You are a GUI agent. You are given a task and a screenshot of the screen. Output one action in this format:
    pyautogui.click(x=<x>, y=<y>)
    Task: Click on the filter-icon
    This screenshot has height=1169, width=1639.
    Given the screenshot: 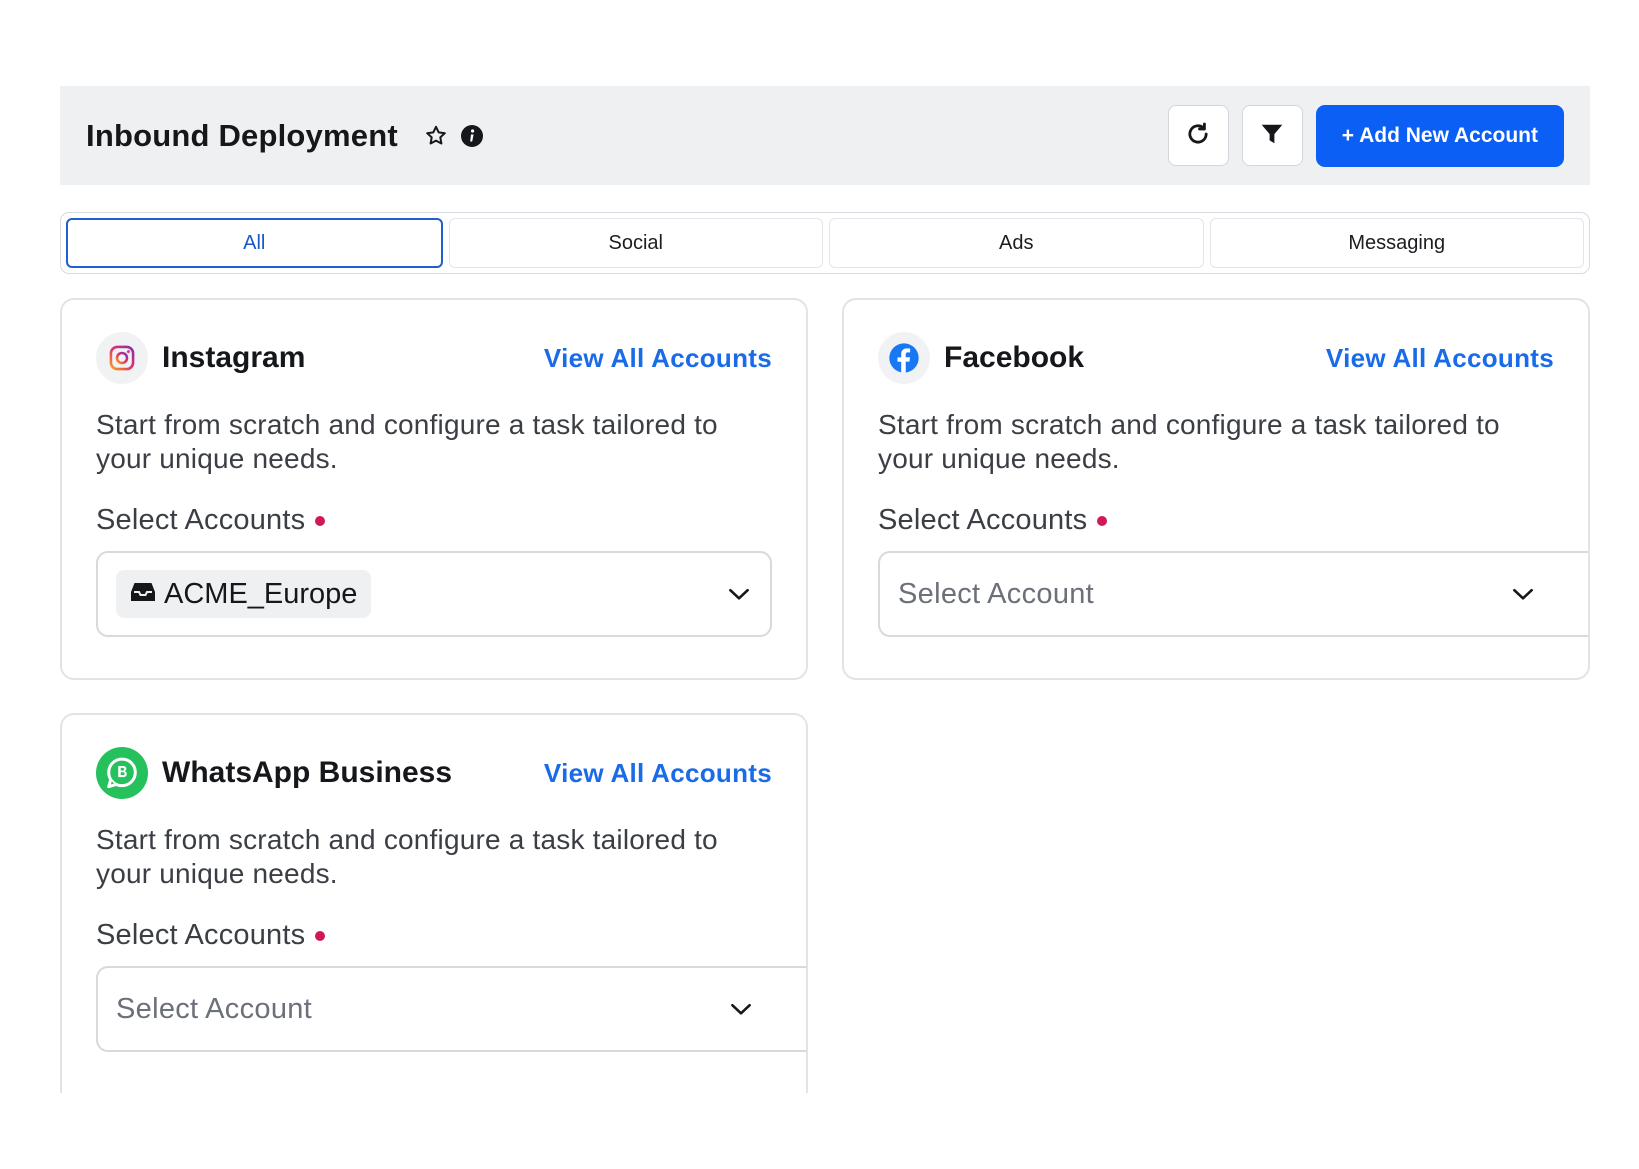 What is the action you would take?
    pyautogui.click(x=1272, y=135)
    